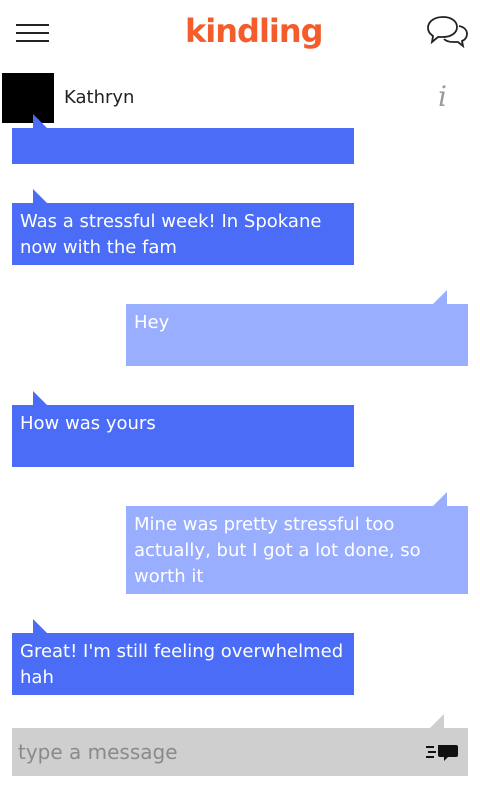 The image size is (480, 800). I want to click on app-logo: kindling, so click(254, 31).